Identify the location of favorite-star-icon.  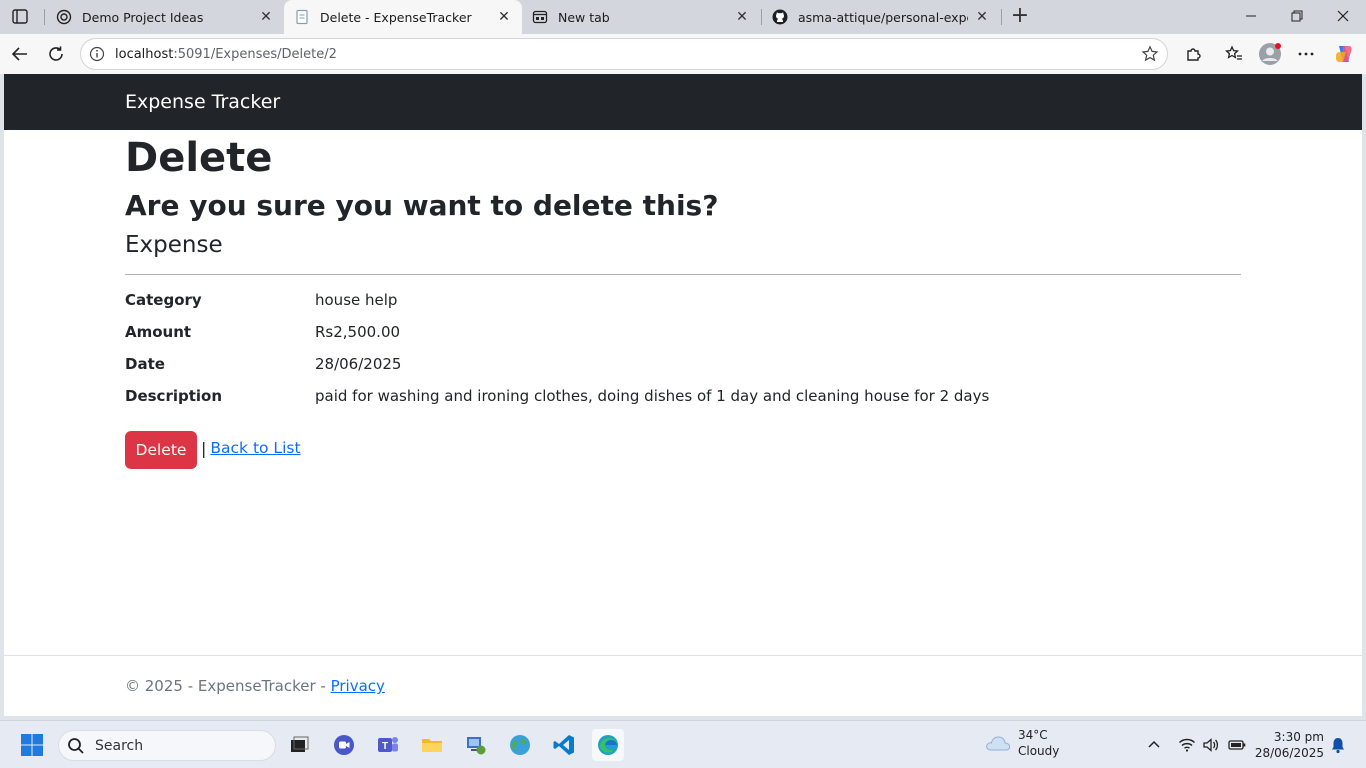
(1150, 54).